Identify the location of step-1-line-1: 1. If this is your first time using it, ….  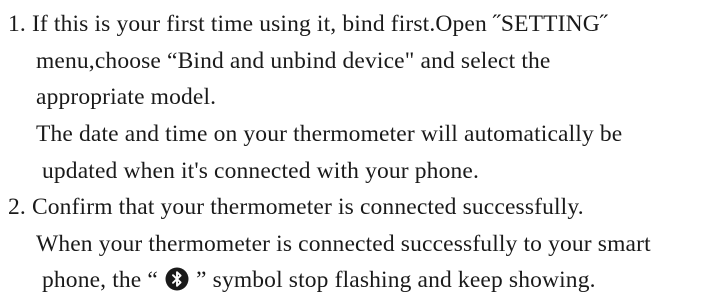
(308, 24).